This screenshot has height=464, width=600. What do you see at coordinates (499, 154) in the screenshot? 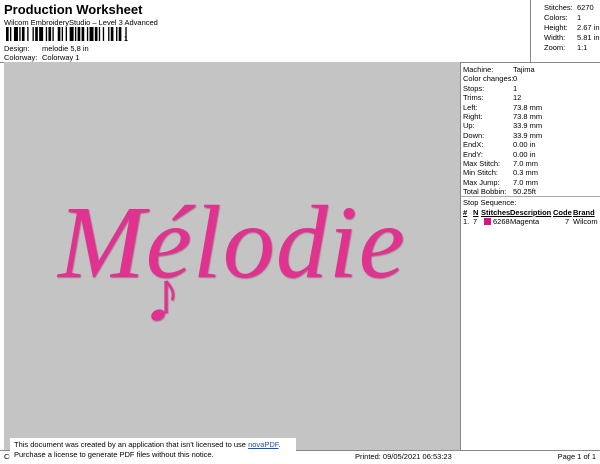
I see `machine-row: EndY: 0.00 in` at bounding box center [499, 154].